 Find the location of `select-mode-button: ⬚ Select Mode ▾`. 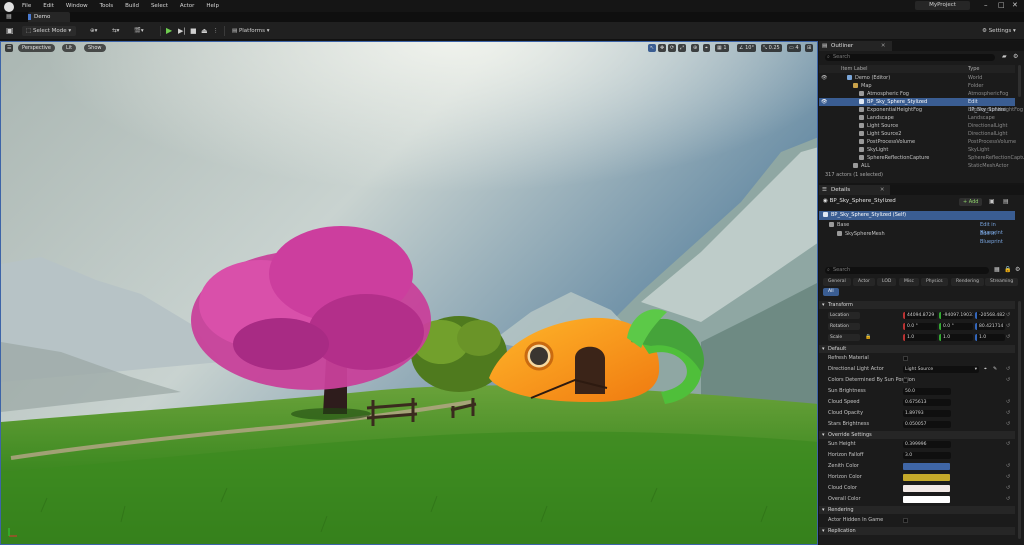

select-mode-button: ⬚ Select Mode ▾ is located at coordinates (49, 31).